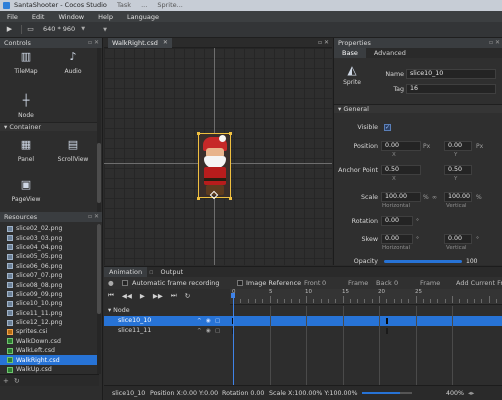 This screenshot has width=502, height=400. I want to click on resources-scrollbar, so click(99, 299).